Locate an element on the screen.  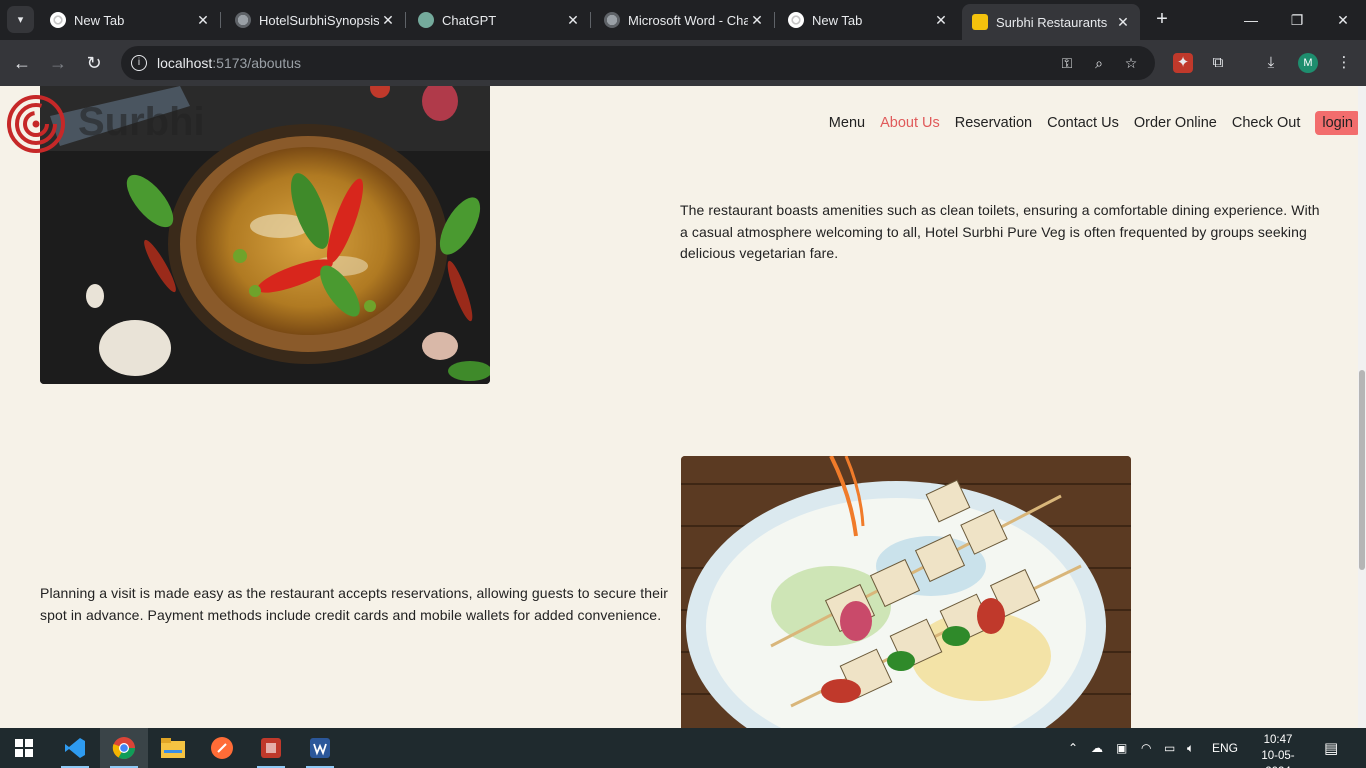
file-explorer-icon is located at coordinates (173, 748).